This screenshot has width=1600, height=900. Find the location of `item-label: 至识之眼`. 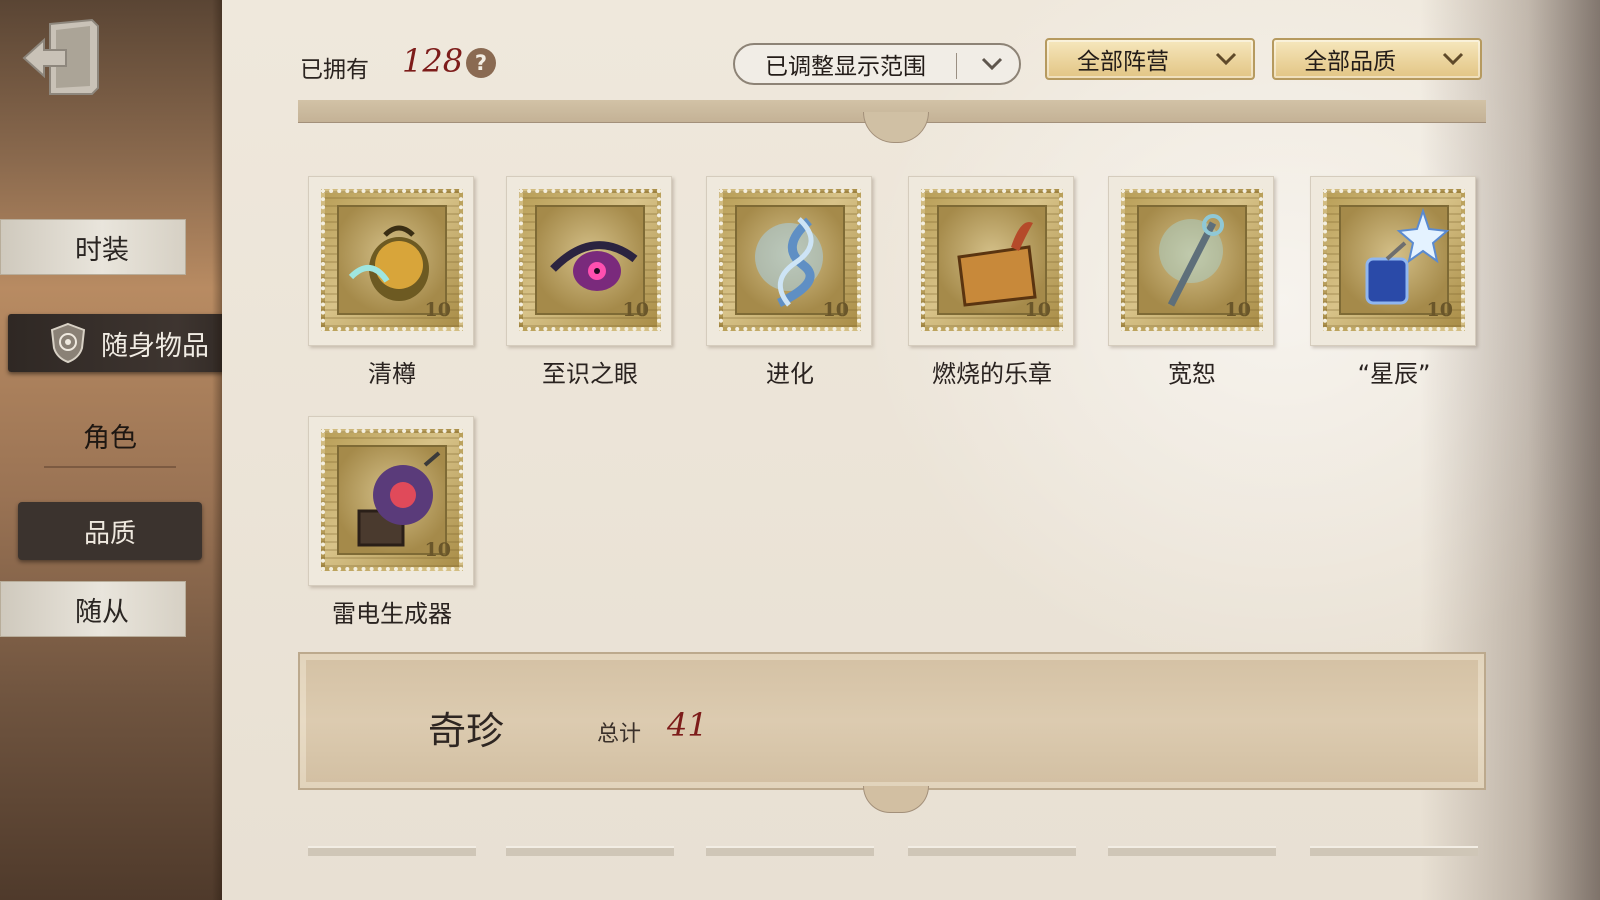

item-label: 至识之眼 is located at coordinates (590, 374).